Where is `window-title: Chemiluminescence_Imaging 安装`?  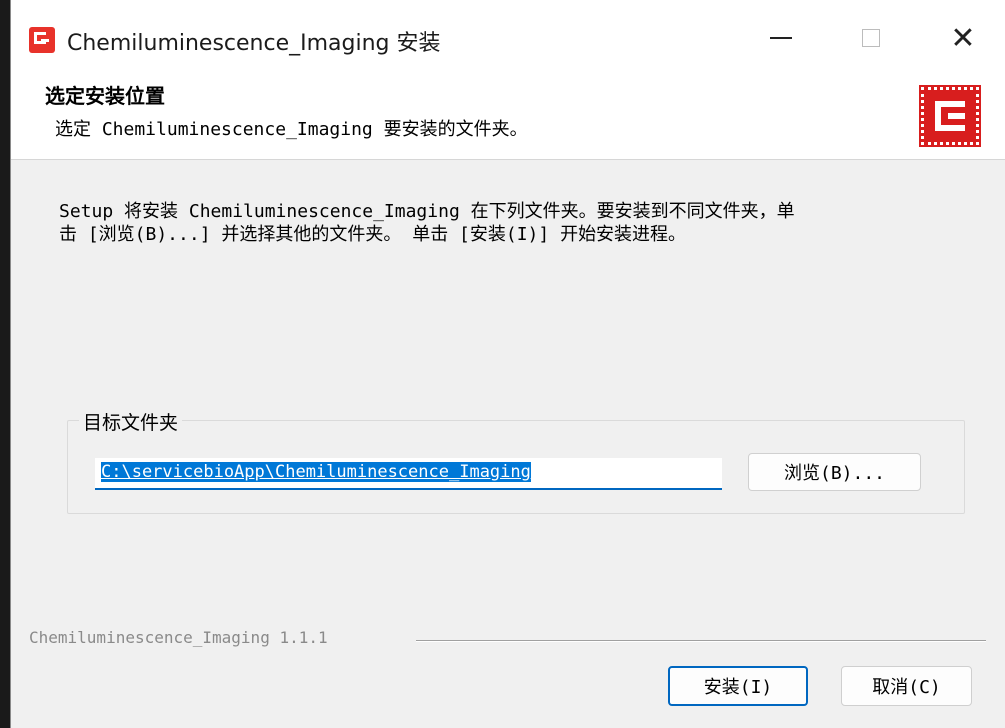 window-title: Chemiluminescence_Imaging 安装 is located at coordinates (254, 43).